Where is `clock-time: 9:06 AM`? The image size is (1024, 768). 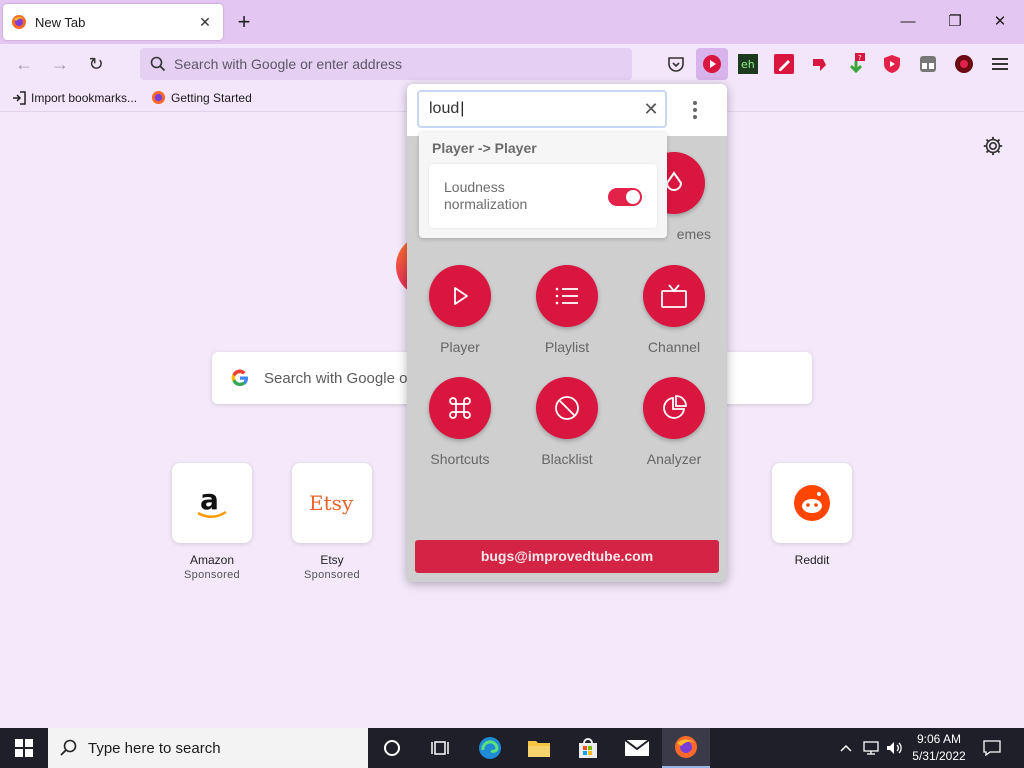
clock-time: 9:06 AM is located at coordinates (939, 739).